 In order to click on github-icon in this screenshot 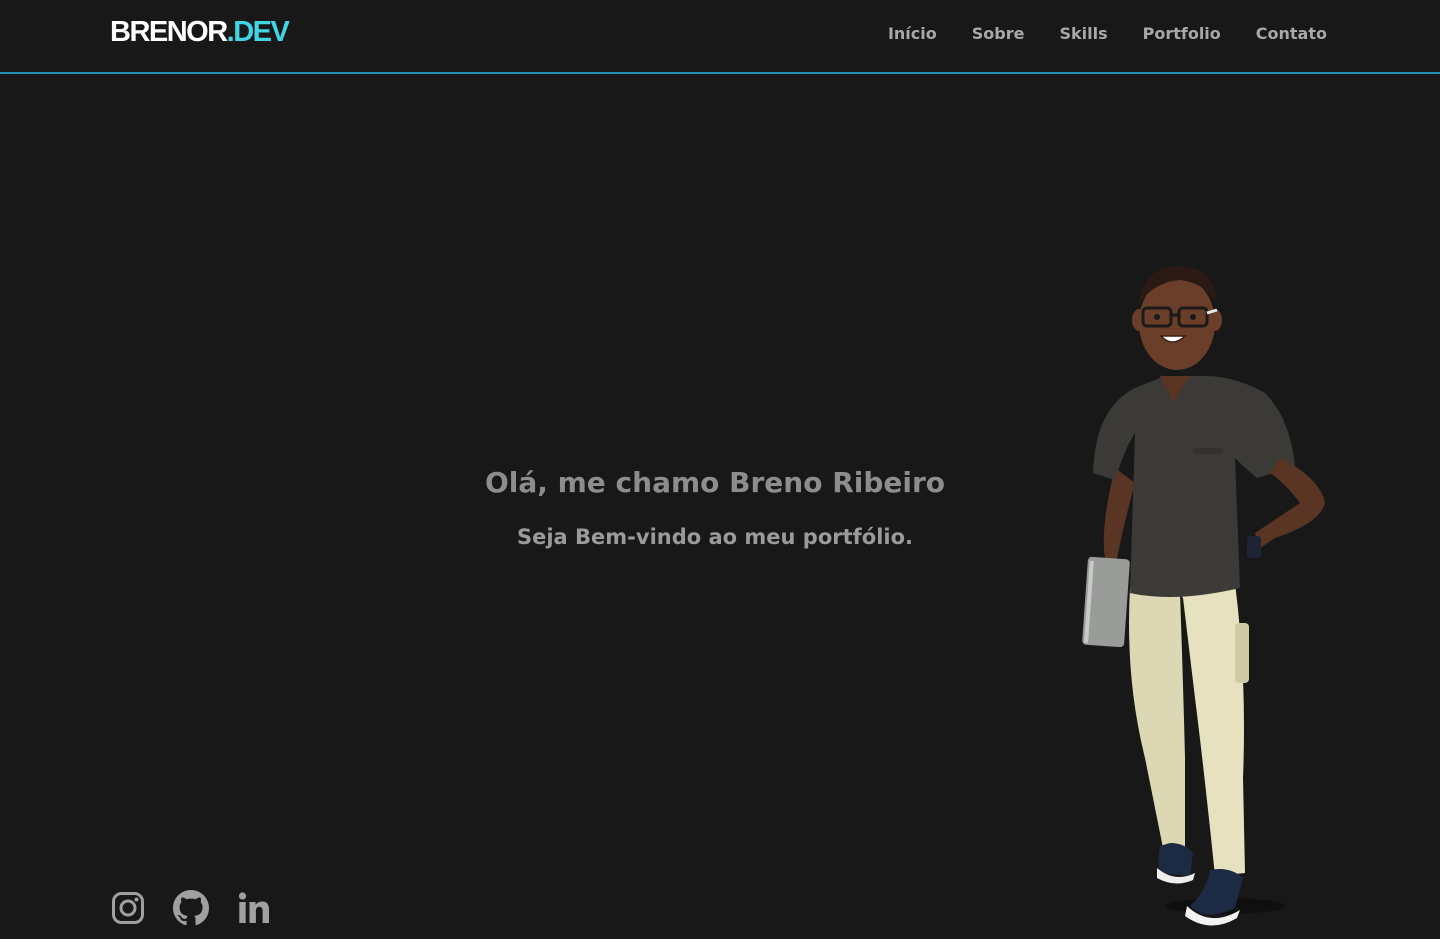, I will do `click(191, 908)`.